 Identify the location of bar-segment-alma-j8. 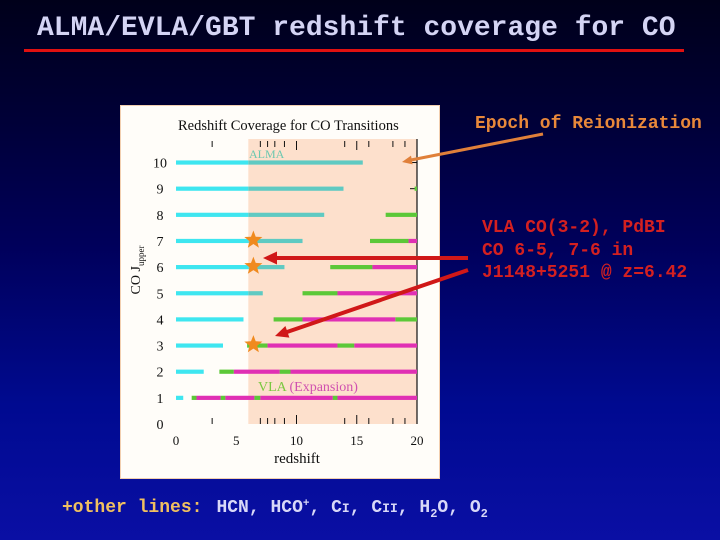
(212, 214).